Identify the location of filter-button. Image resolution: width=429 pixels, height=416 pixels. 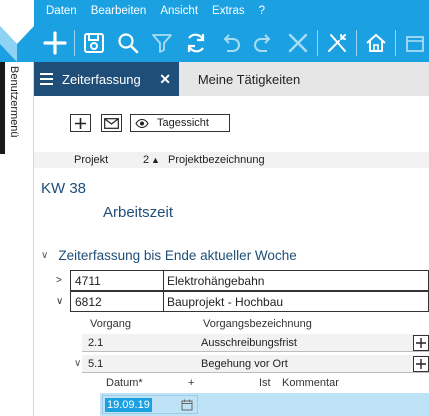
(162, 43).